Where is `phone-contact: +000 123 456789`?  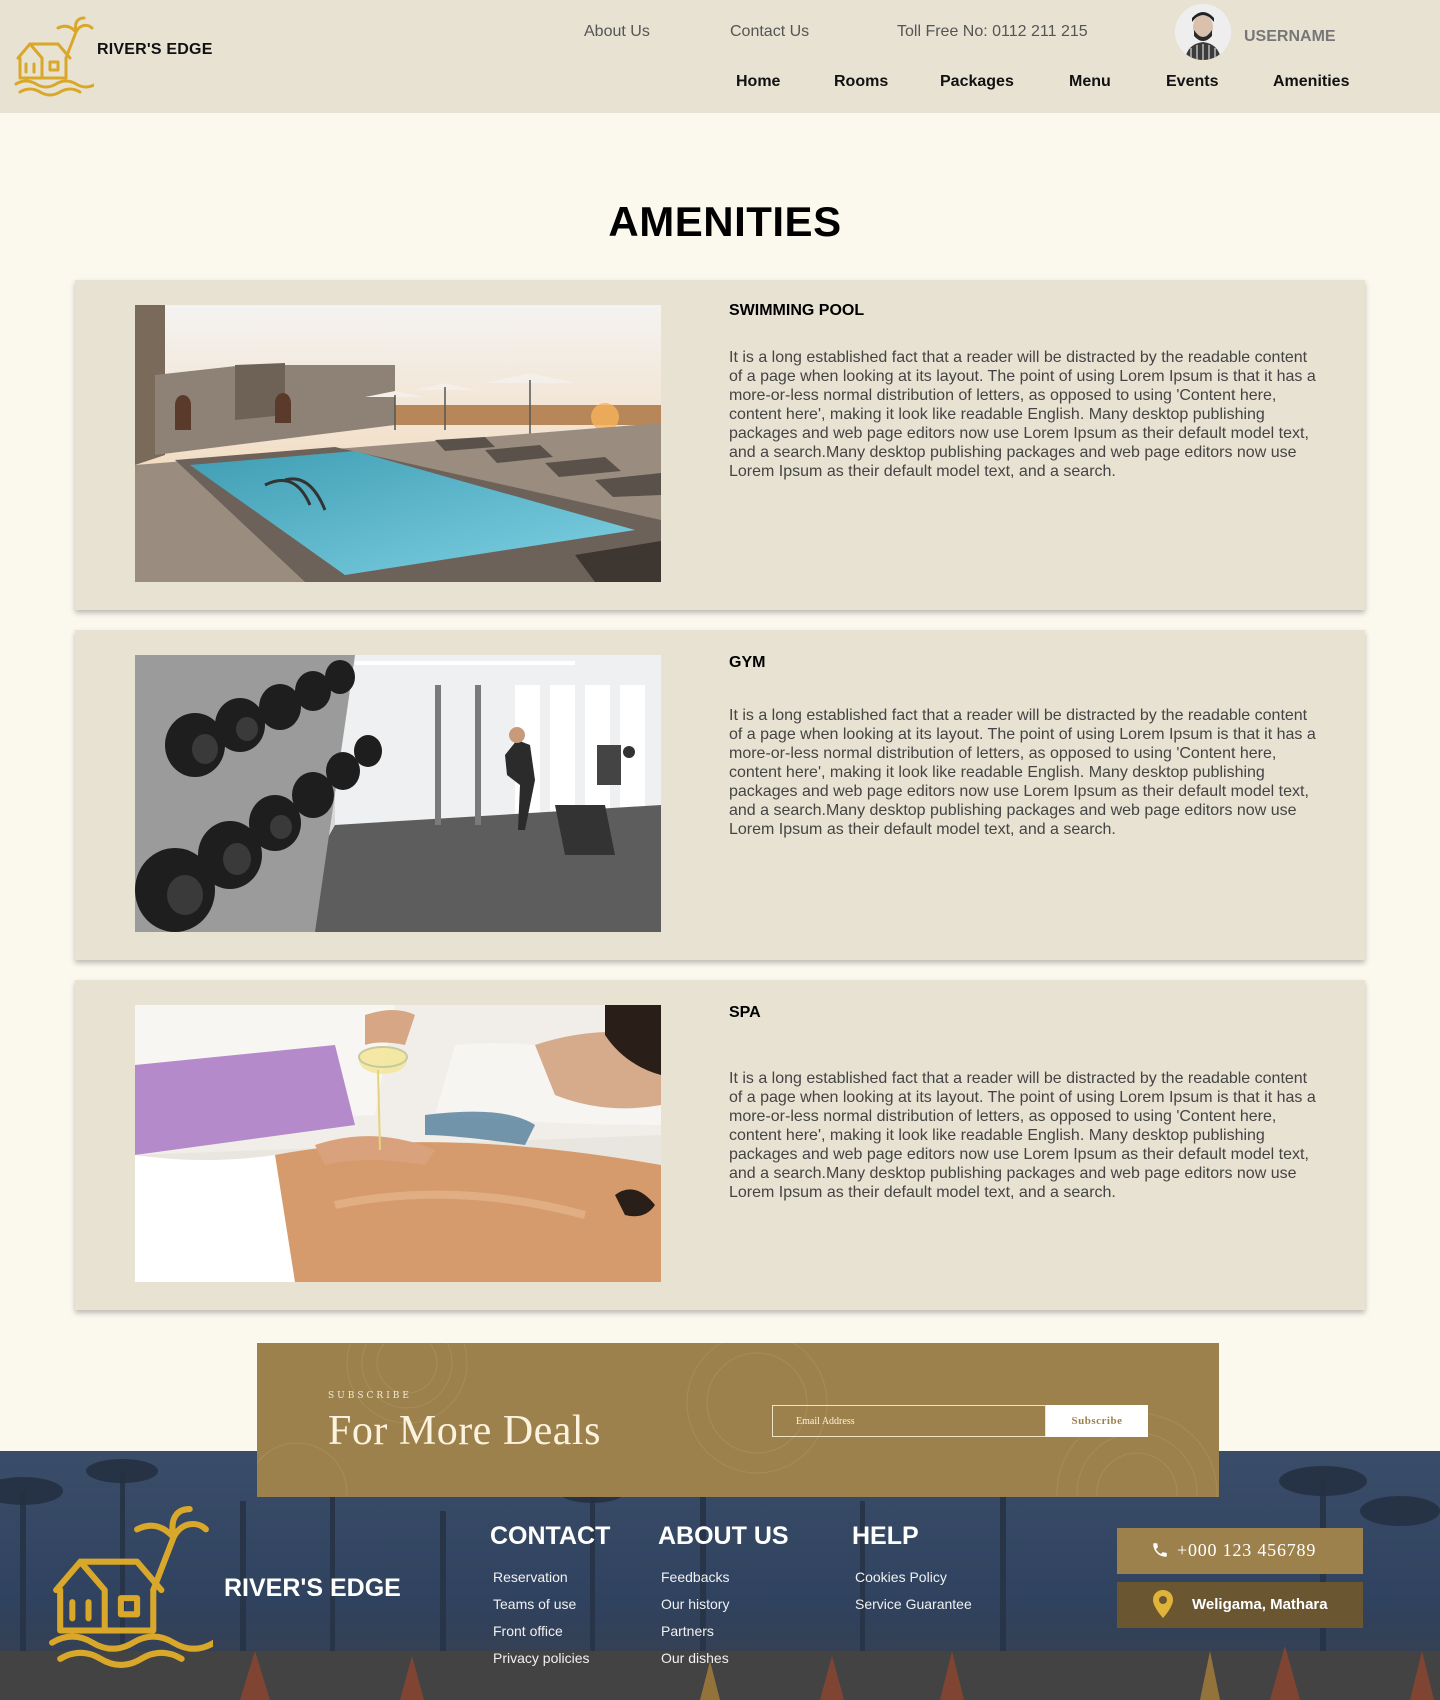 phone-contact: +000 123 456789 is located at coordinates (1240, 1551).